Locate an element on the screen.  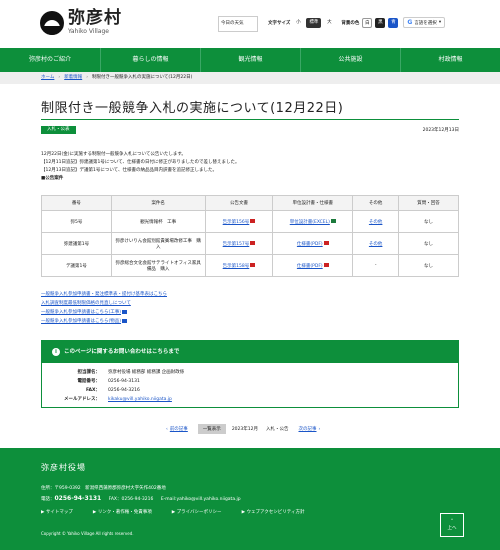
cell-number: デ議第1号 is located at coordinates (76, 265).